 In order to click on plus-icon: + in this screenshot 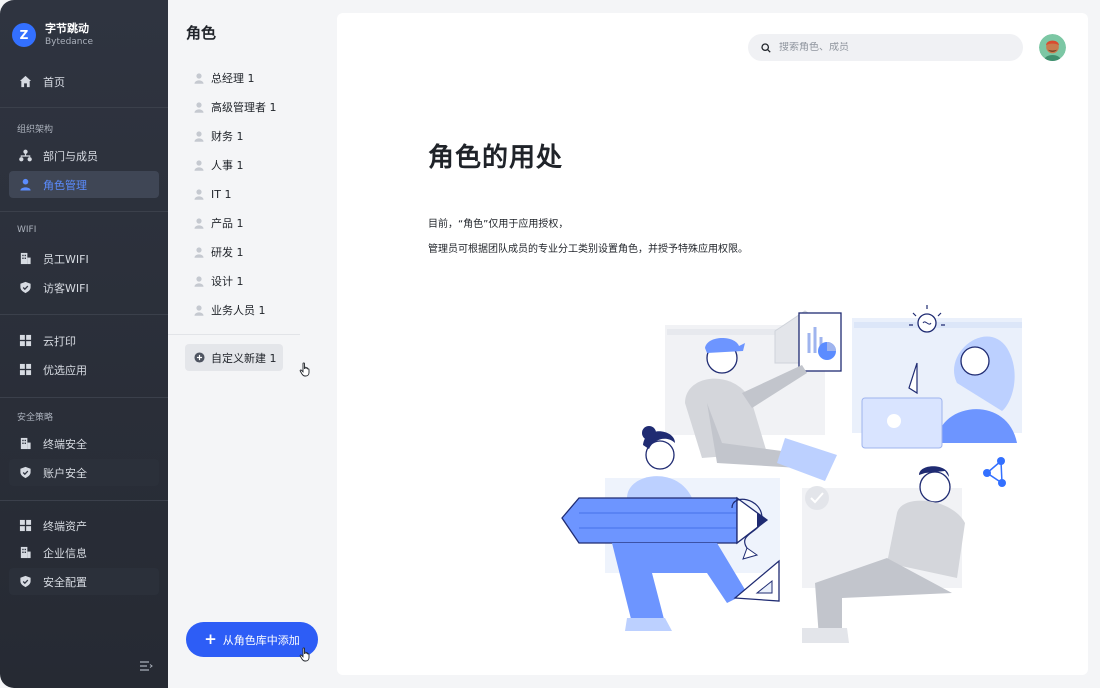, I will do `click(210, 639)`.